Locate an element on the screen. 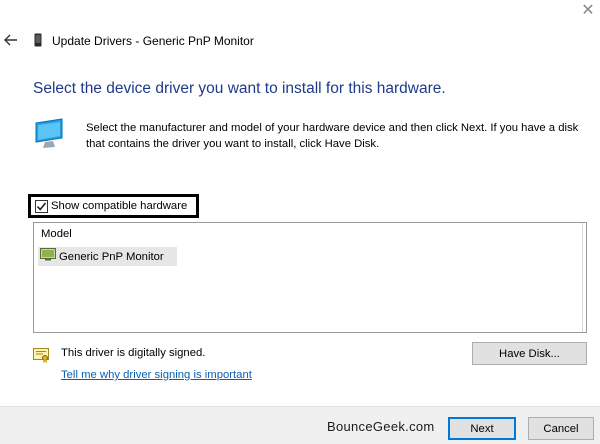 The image size is (600, 444). certificate-icon is located at coordinates (41, 358).